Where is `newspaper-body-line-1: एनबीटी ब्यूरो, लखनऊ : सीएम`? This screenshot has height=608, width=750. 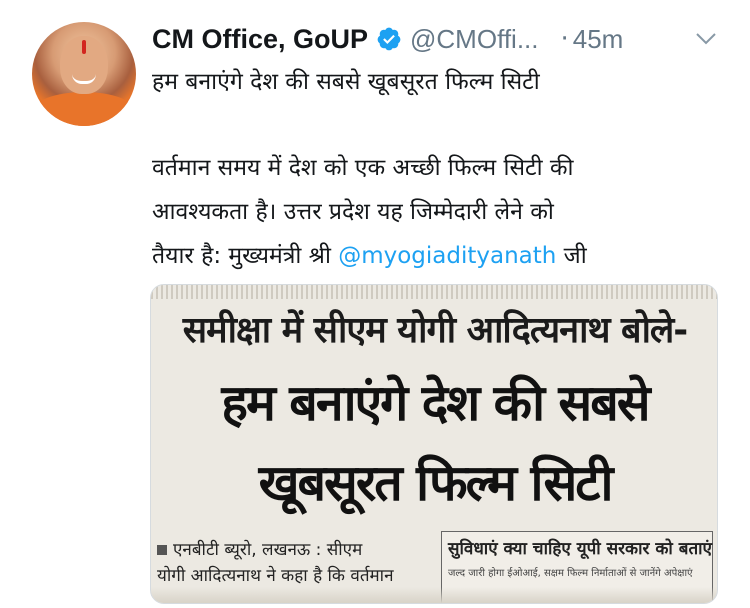 newspaper-body-line-1: एनबीटी ब्यूरो, लखनऊ : सीएम is located at coordinates (295, 550).